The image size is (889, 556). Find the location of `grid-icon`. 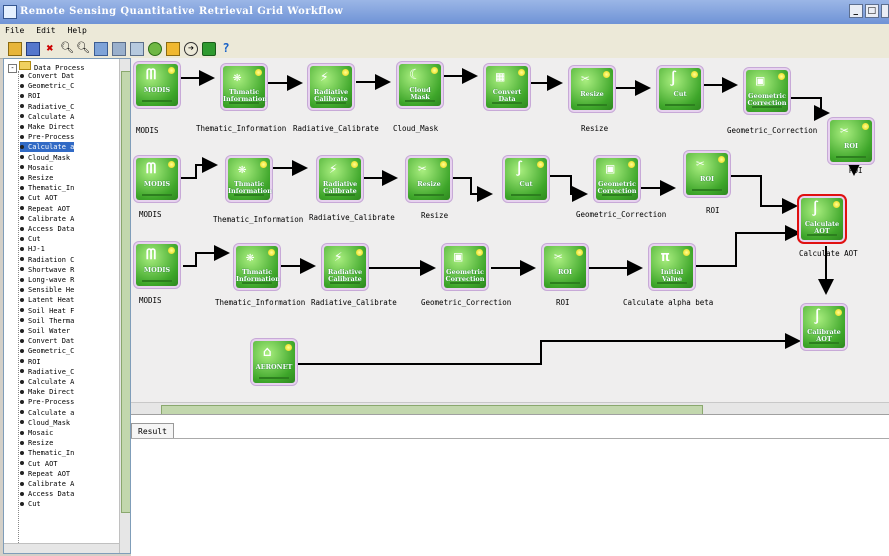

grid-icon is located at coordinates (119, 49).